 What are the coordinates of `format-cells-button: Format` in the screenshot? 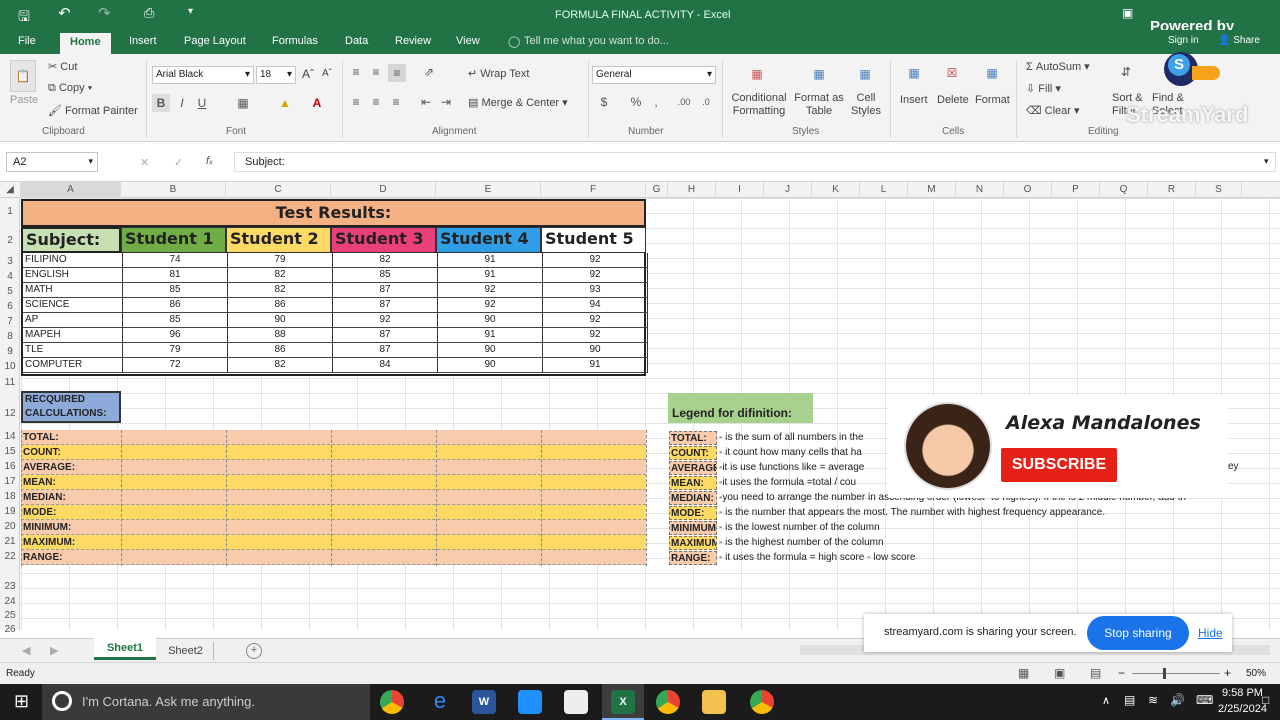 It's located at (992, 100).